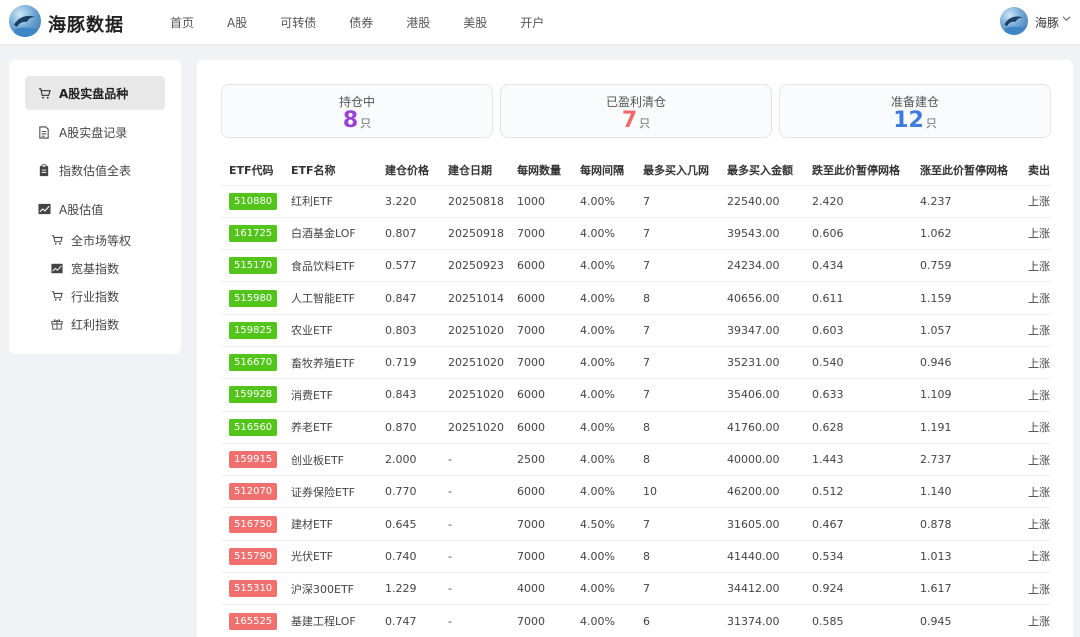 The height and width of the screenshot is (637, 1080). Describe the element at coordinates (532, 22) in the screenshot. I see `nav-open-account: 开户` at that location.